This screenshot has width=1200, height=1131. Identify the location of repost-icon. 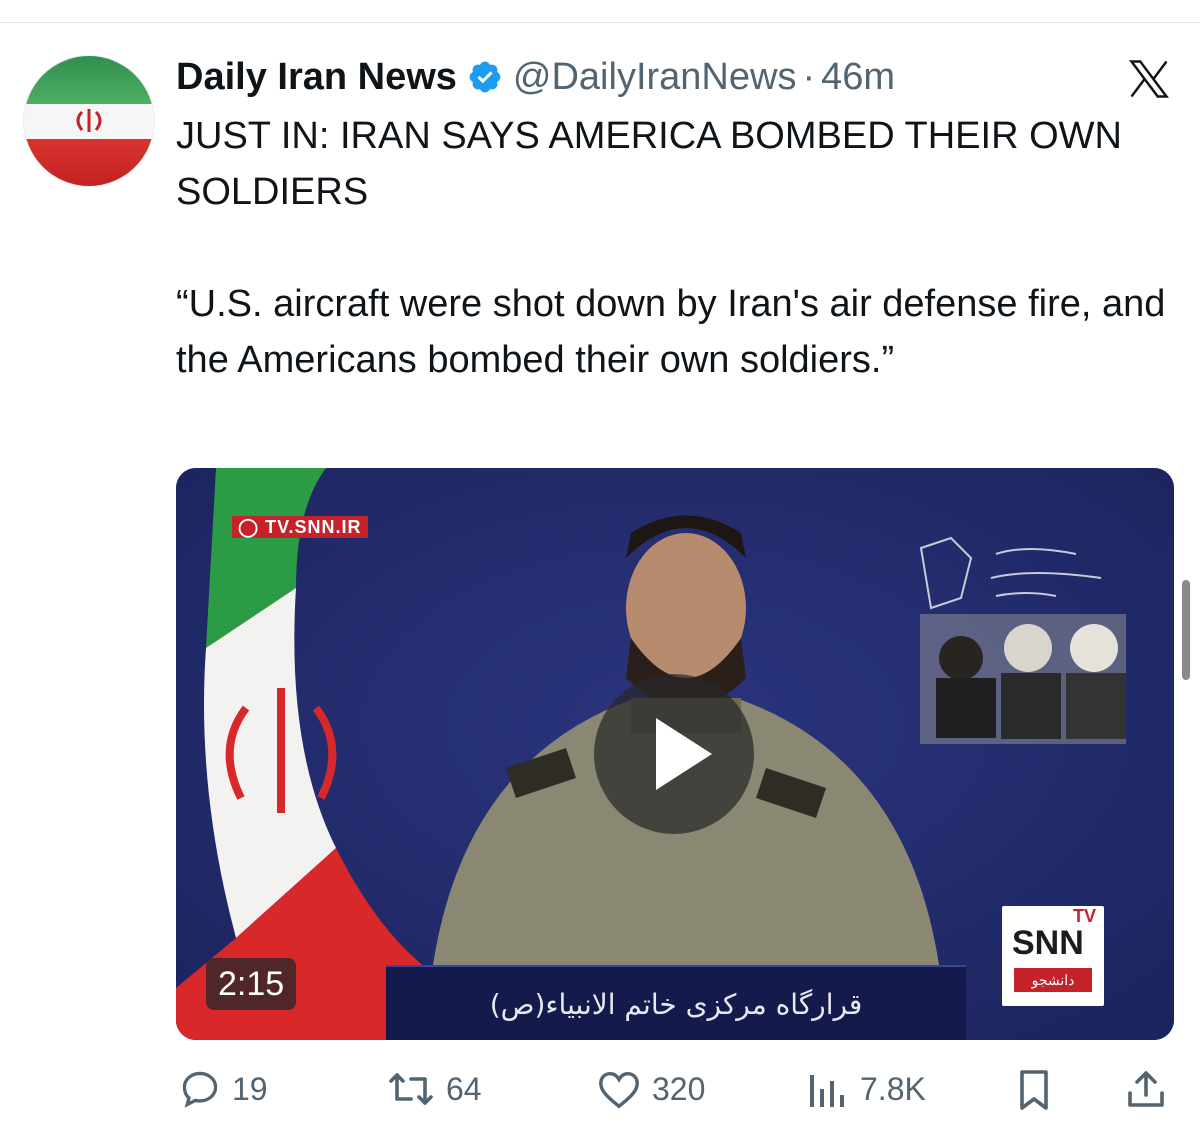
(411, 1089).